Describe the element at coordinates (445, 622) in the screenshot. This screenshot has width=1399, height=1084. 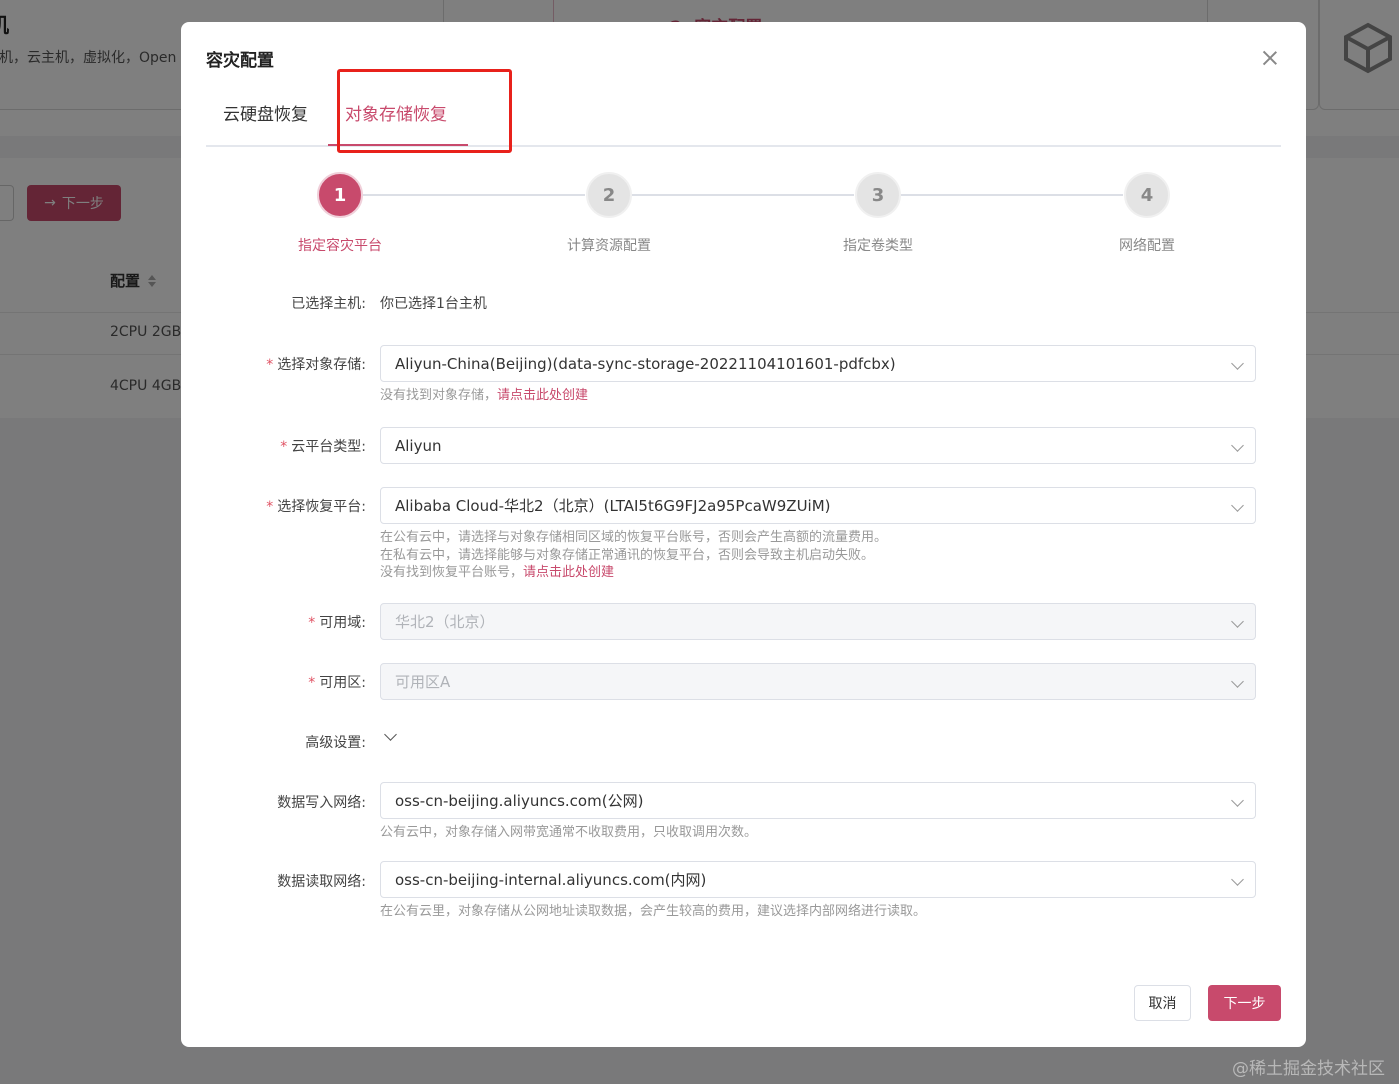
I see `region-value: 华北2（北京）` at that location.